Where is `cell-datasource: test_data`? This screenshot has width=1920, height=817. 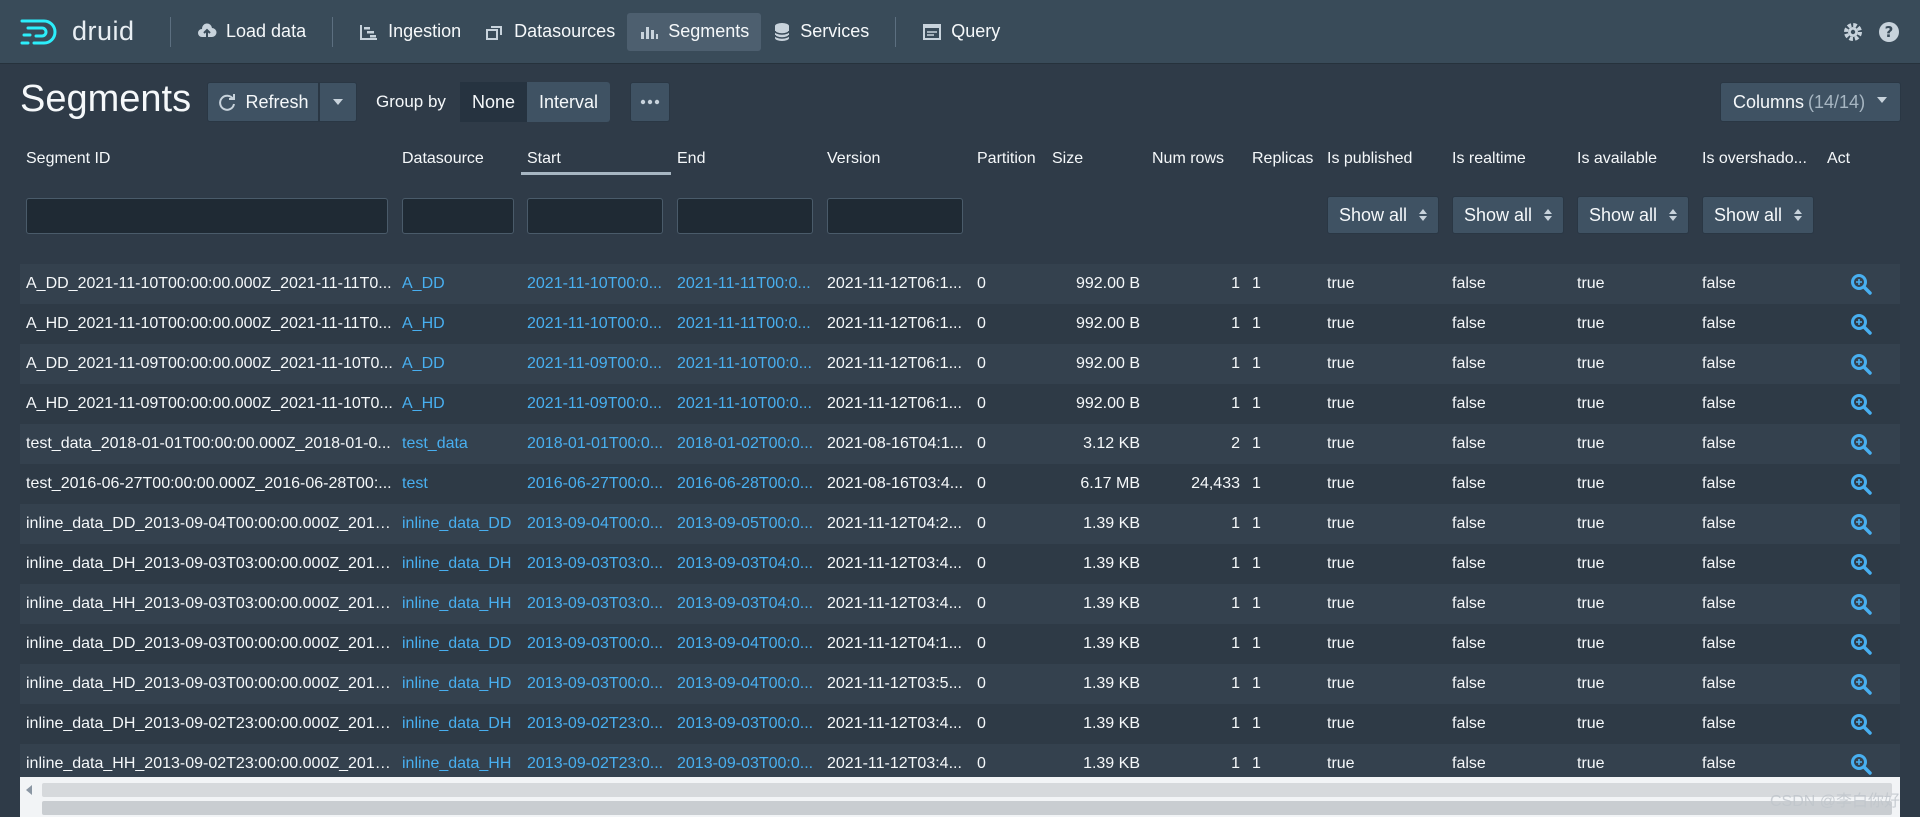 cell-datasource: test_data is located at coordinates (458, 444).